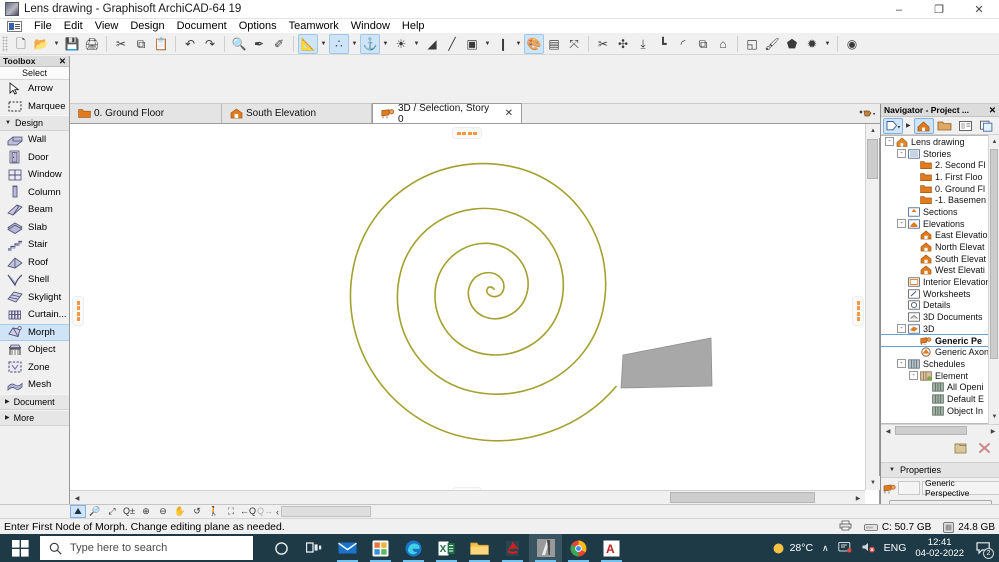 The height and width of the screenshot is (562, 999). I want to click on pan-icon: ✋, so click(180, 511).